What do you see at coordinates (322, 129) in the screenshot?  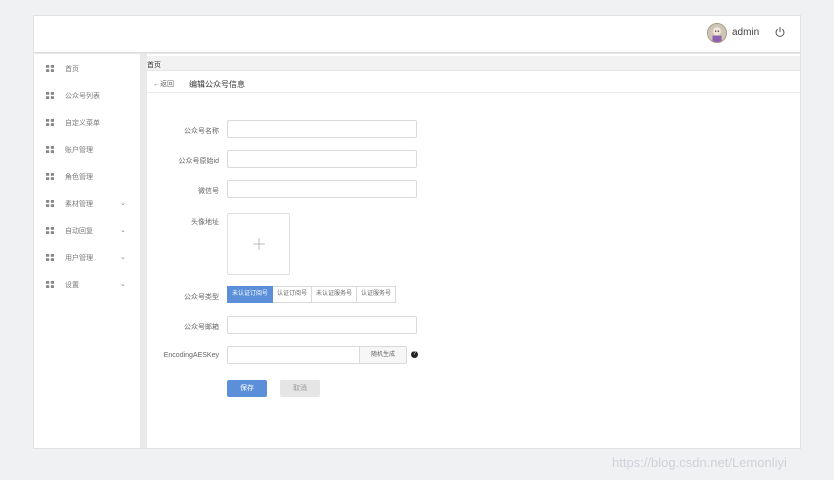 I see `name-input` at bounding box center [322, 129].